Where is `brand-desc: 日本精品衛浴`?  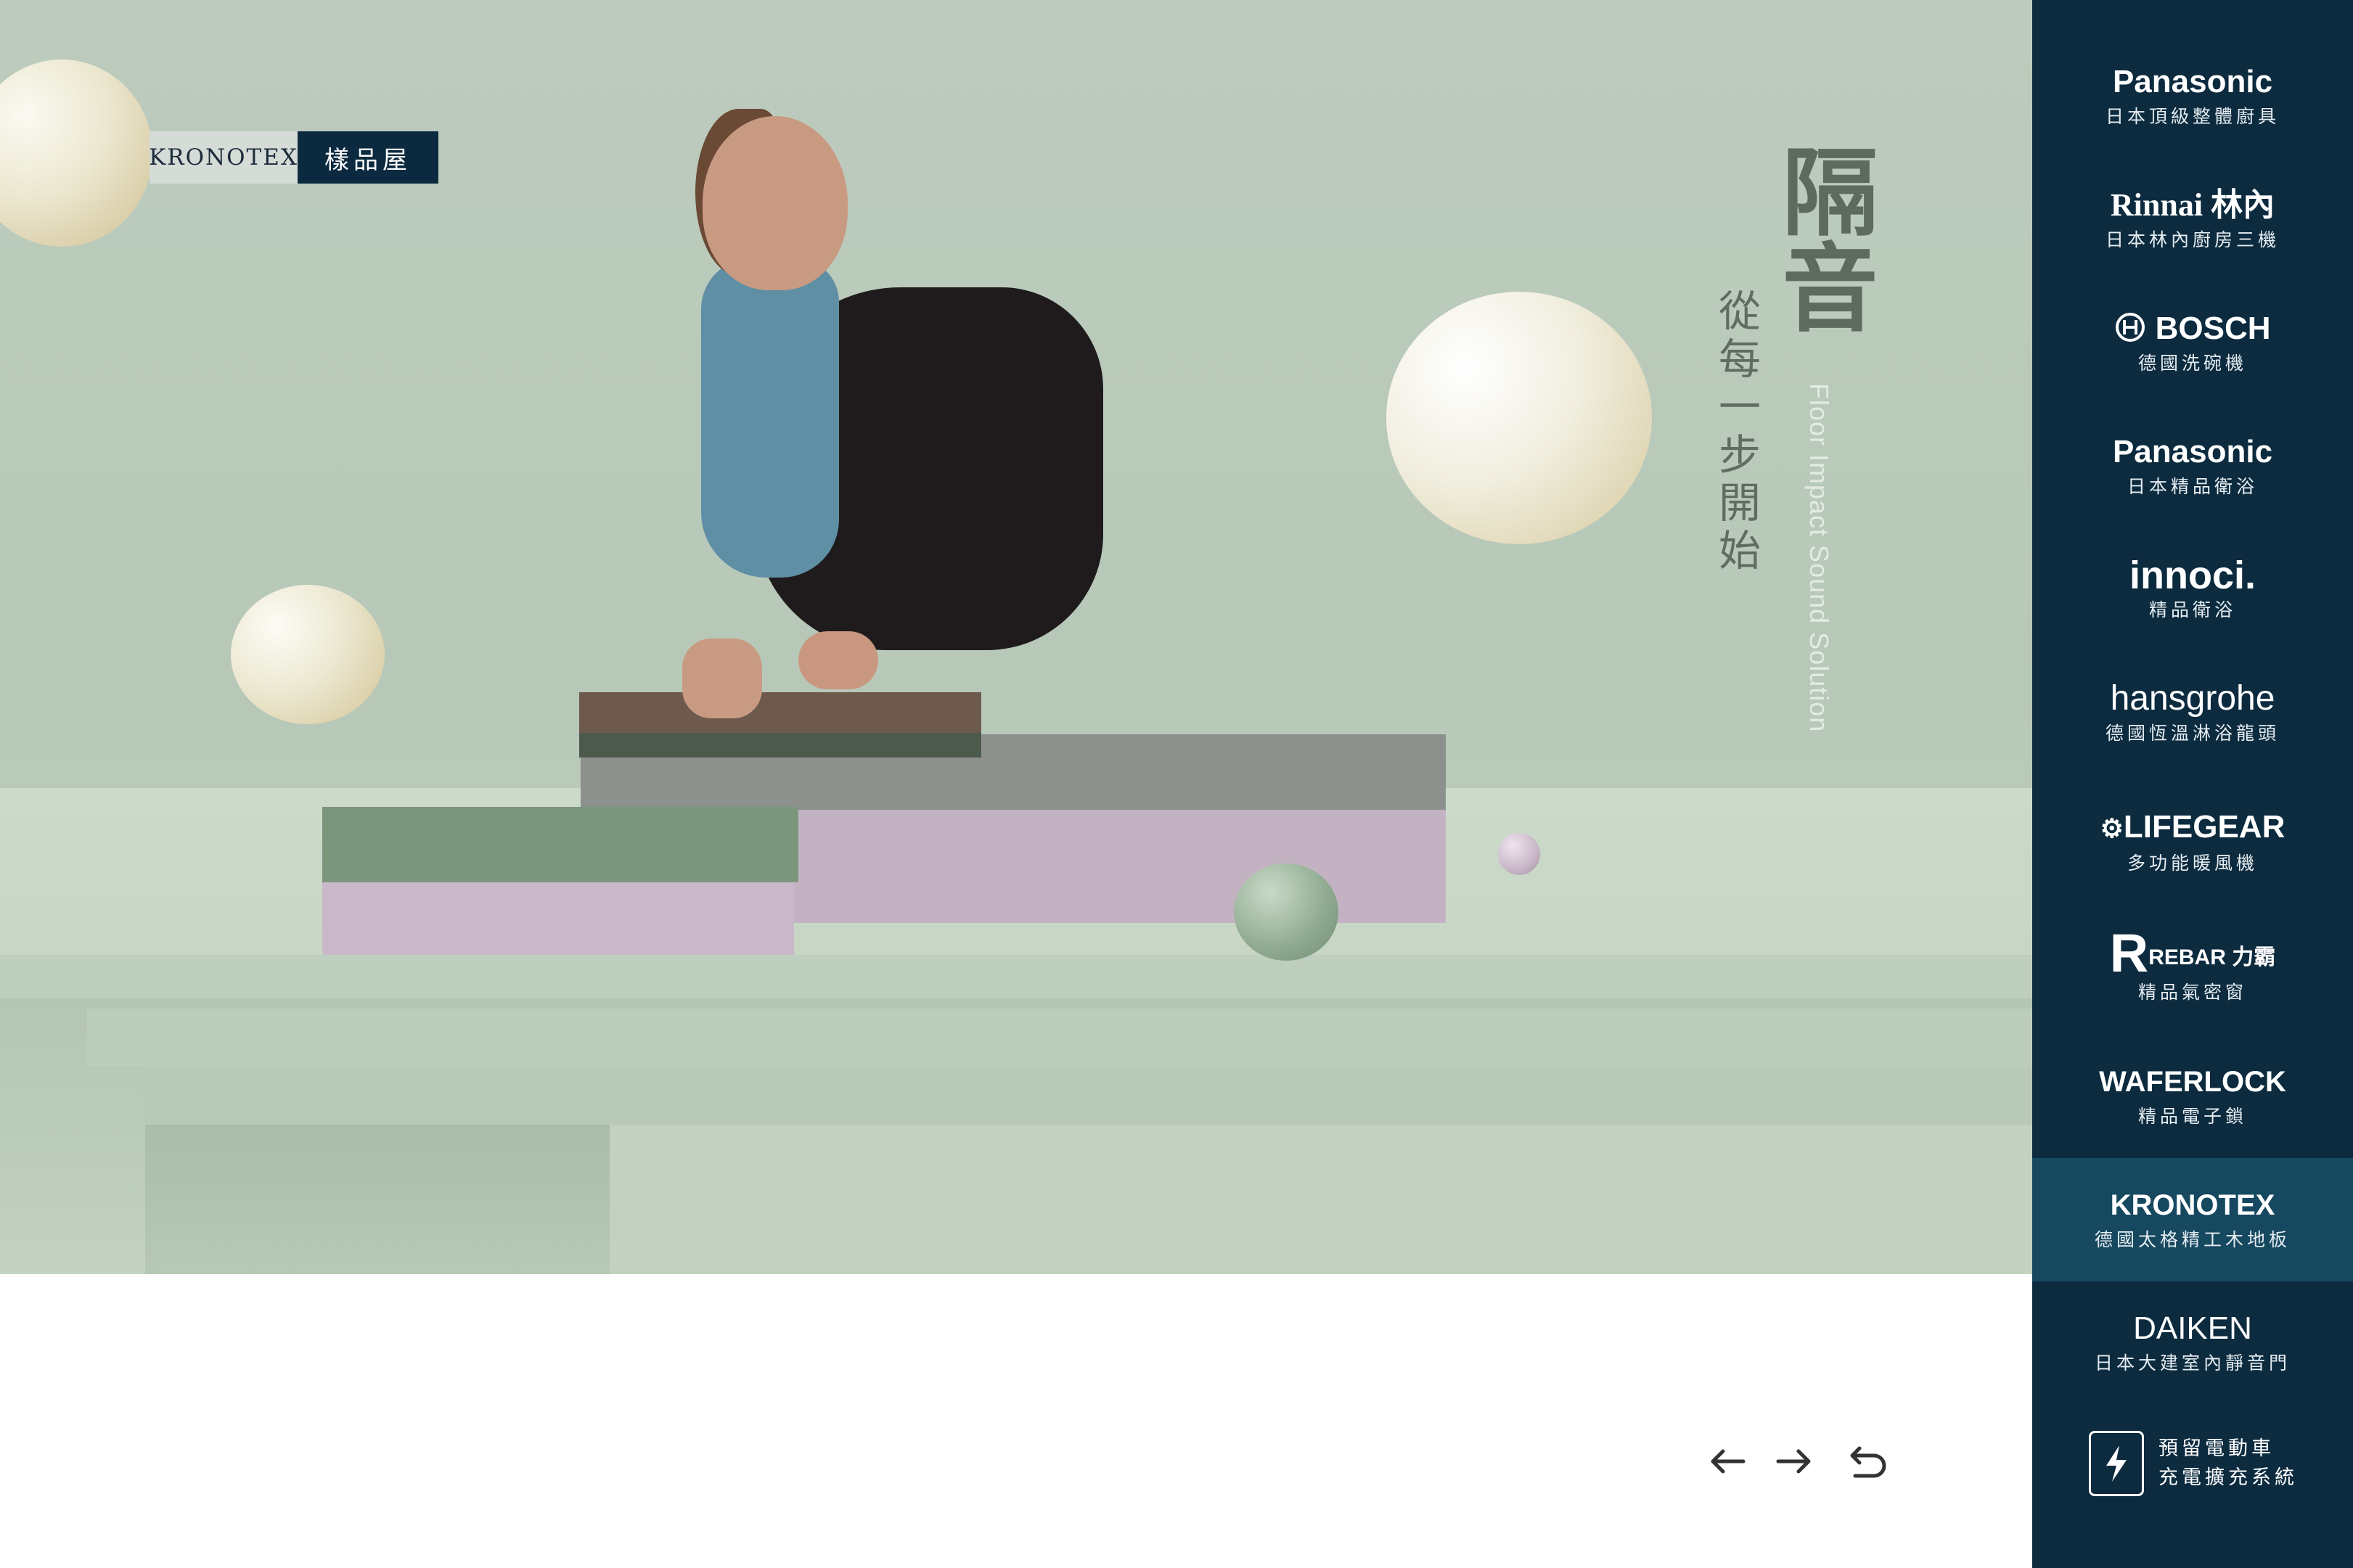 brand-desc: 日本精品衛浴 is located at coordinates (2192, 486).